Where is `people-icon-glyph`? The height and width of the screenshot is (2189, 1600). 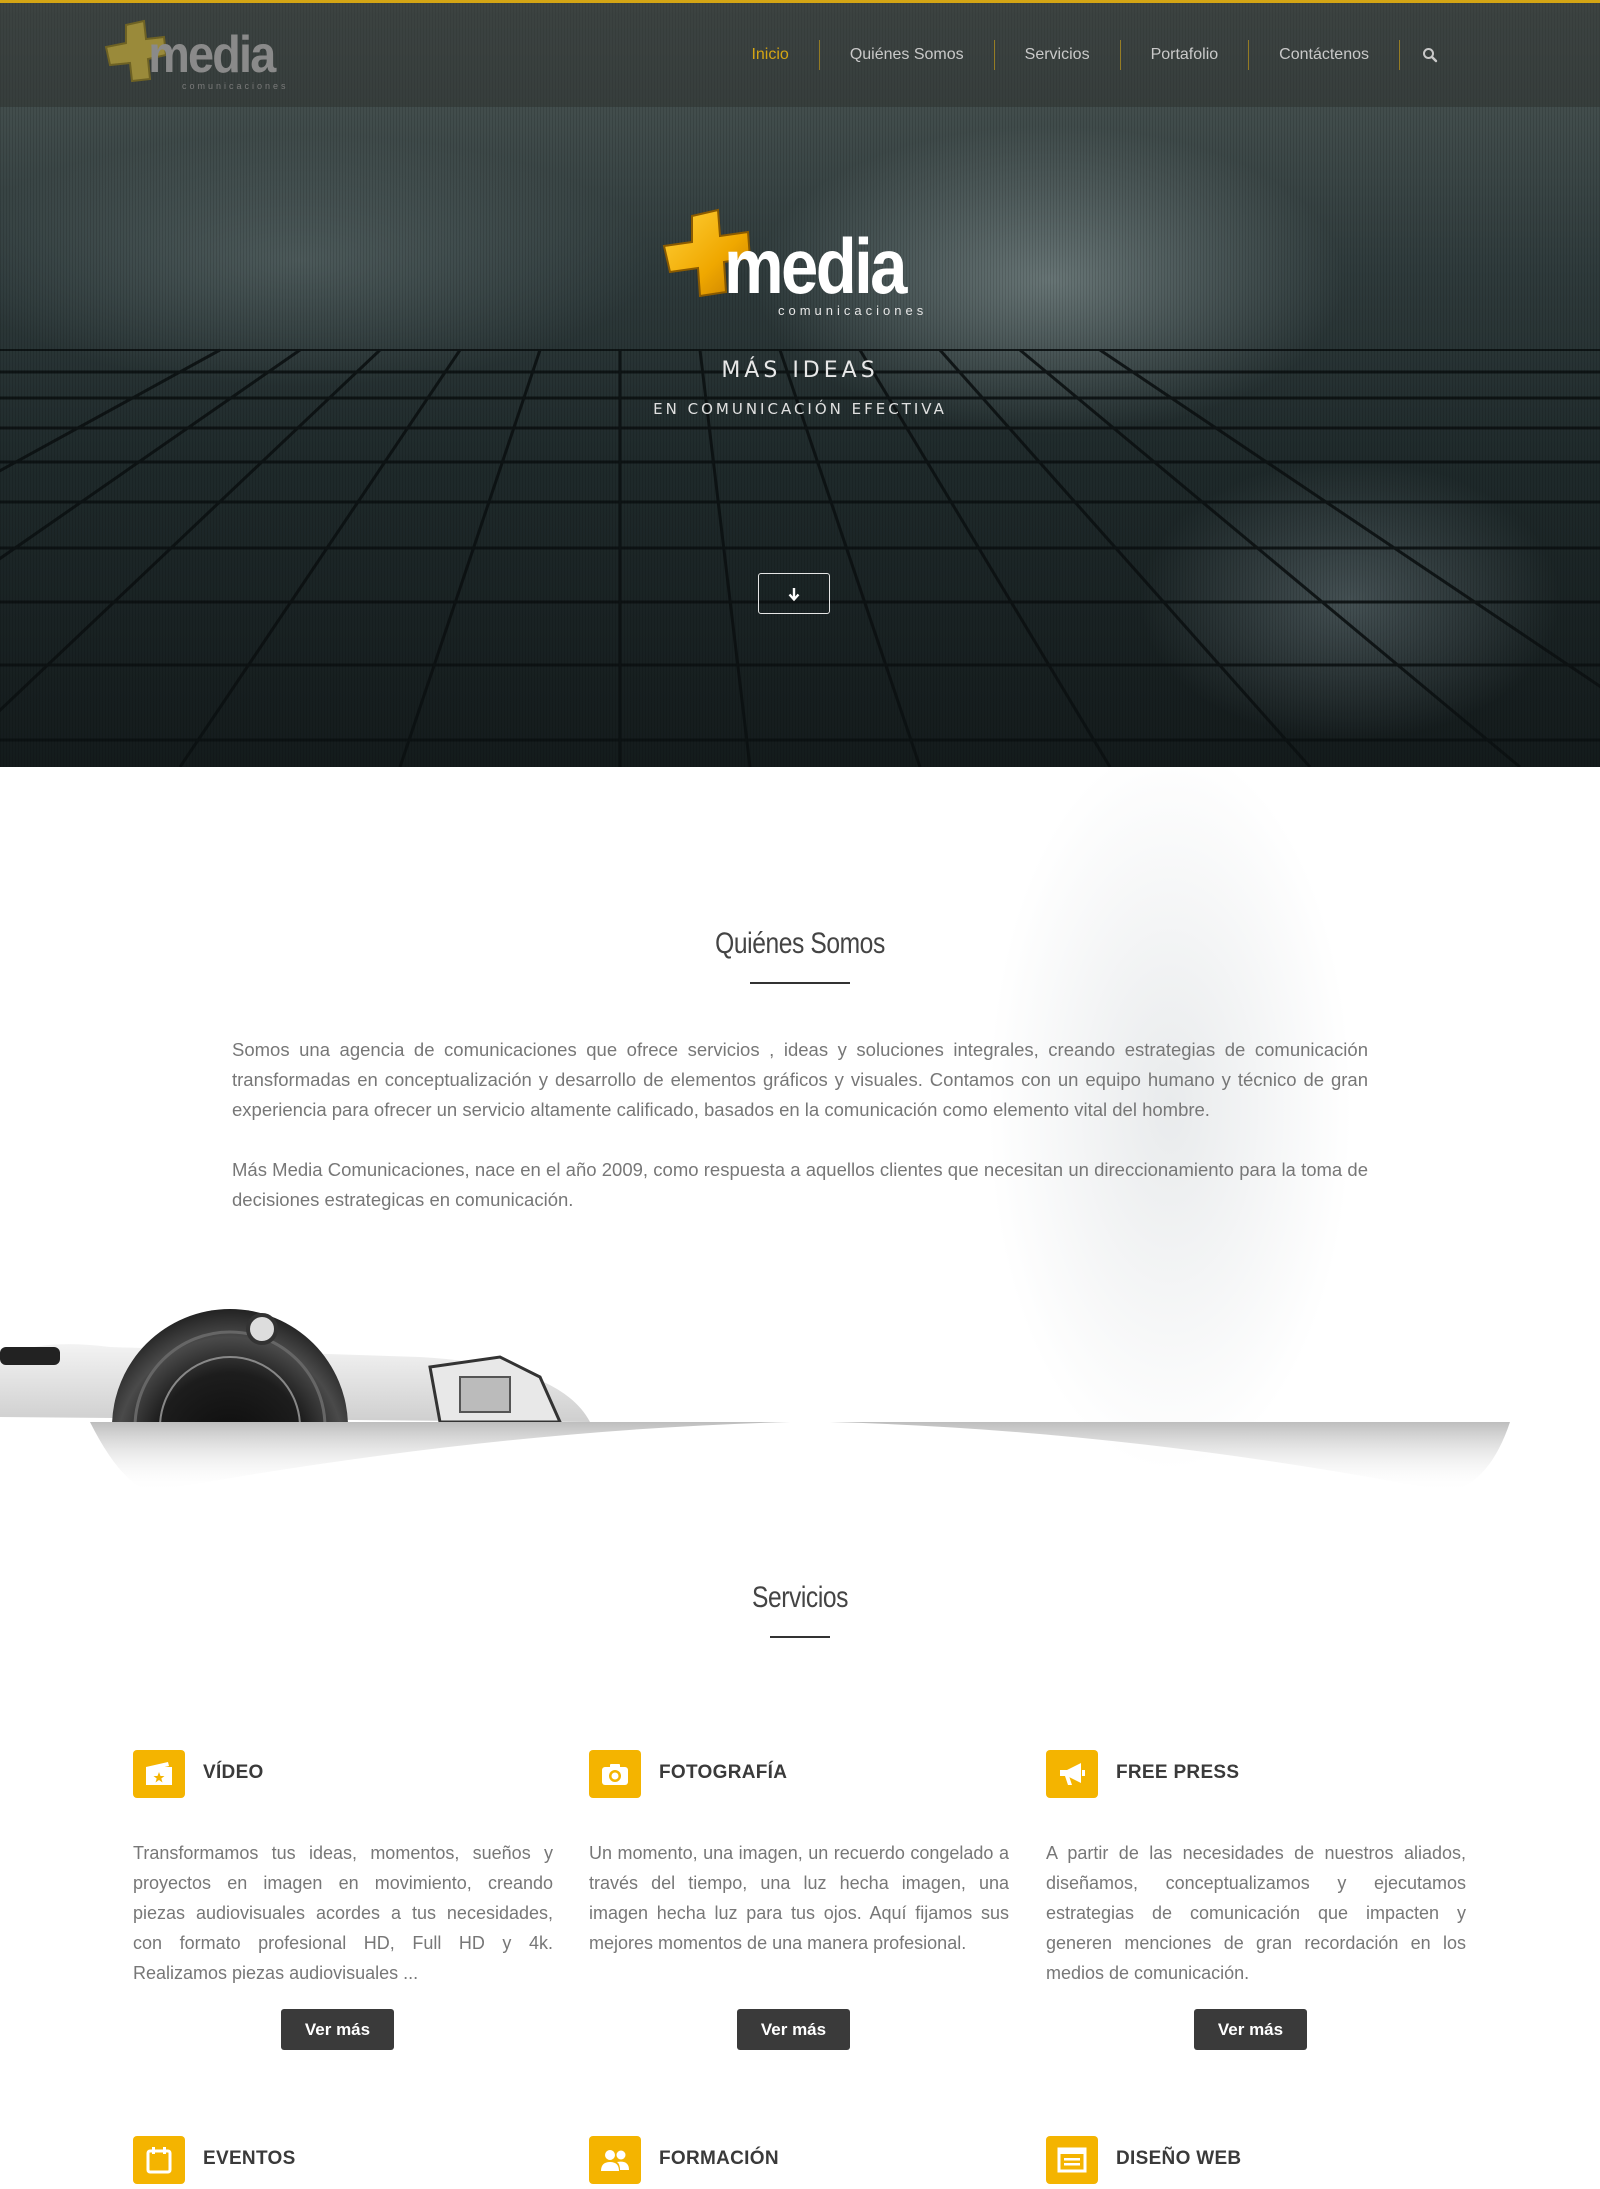 people-icon-glyph is located at coordinates (615, 2160).